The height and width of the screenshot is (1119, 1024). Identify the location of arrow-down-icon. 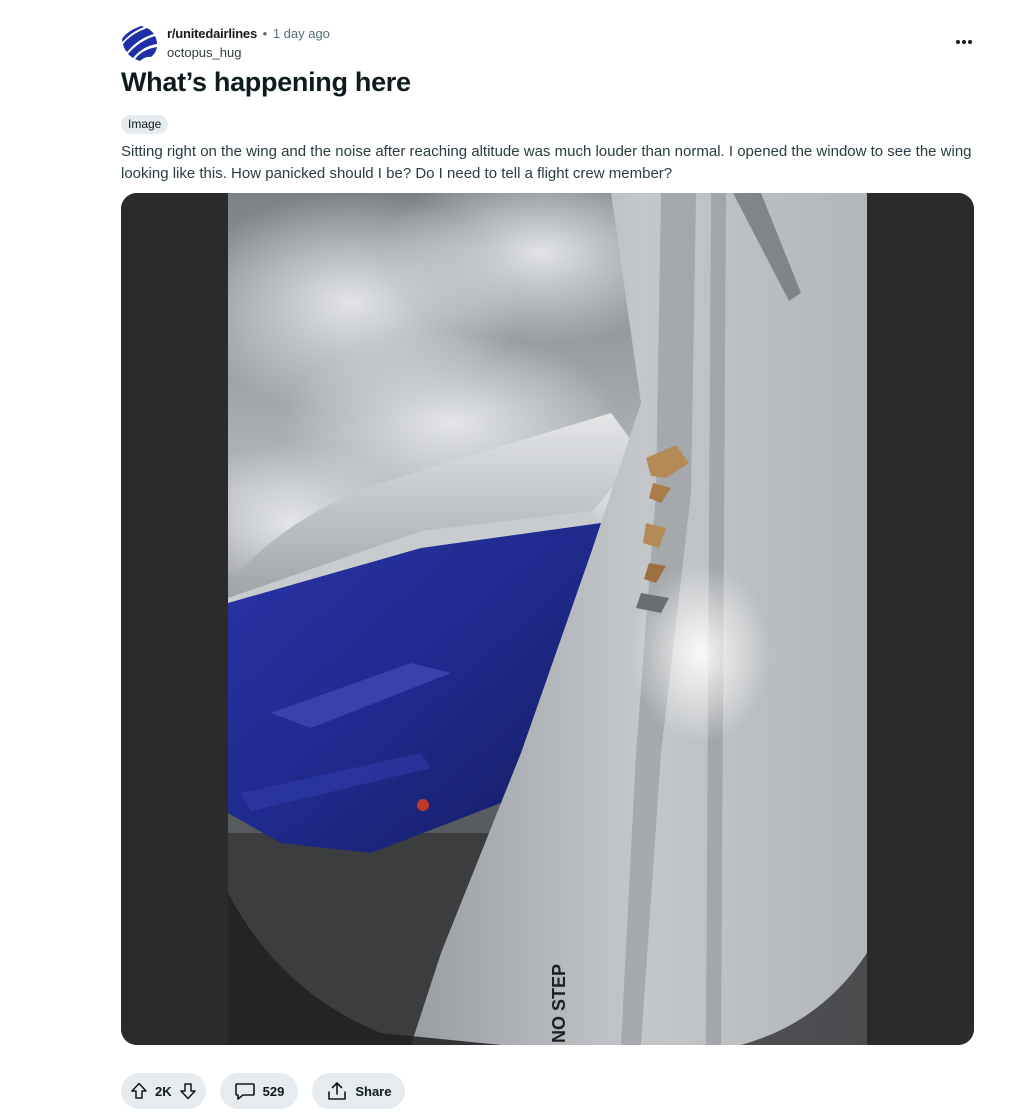
(187, 1091).